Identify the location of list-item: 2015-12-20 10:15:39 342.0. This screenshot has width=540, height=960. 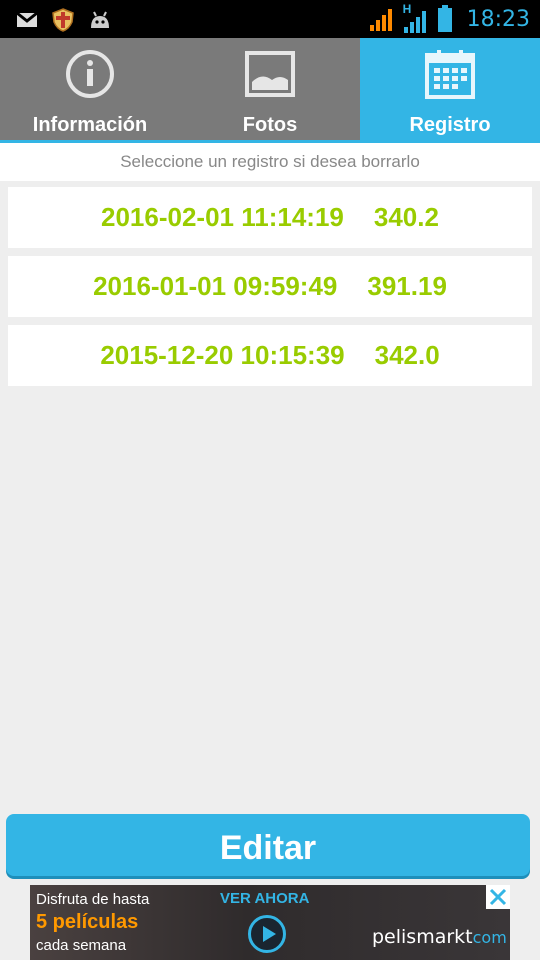
(270, 355).